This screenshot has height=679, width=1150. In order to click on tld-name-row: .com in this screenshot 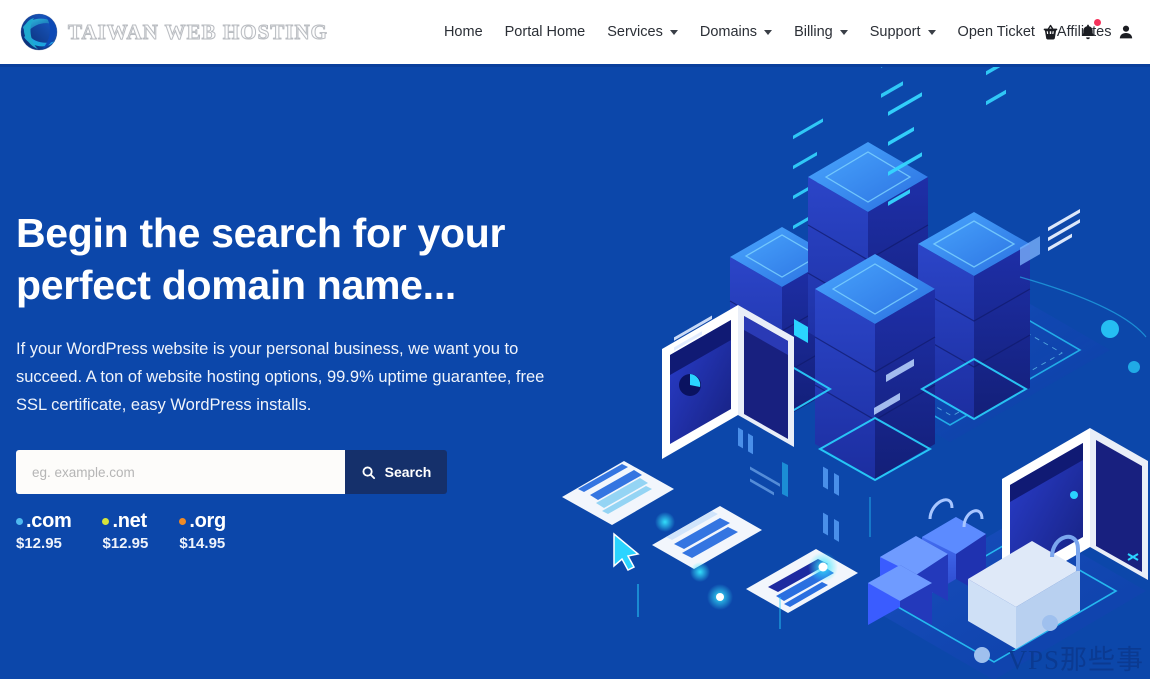, I will do `click(44, 521)`.